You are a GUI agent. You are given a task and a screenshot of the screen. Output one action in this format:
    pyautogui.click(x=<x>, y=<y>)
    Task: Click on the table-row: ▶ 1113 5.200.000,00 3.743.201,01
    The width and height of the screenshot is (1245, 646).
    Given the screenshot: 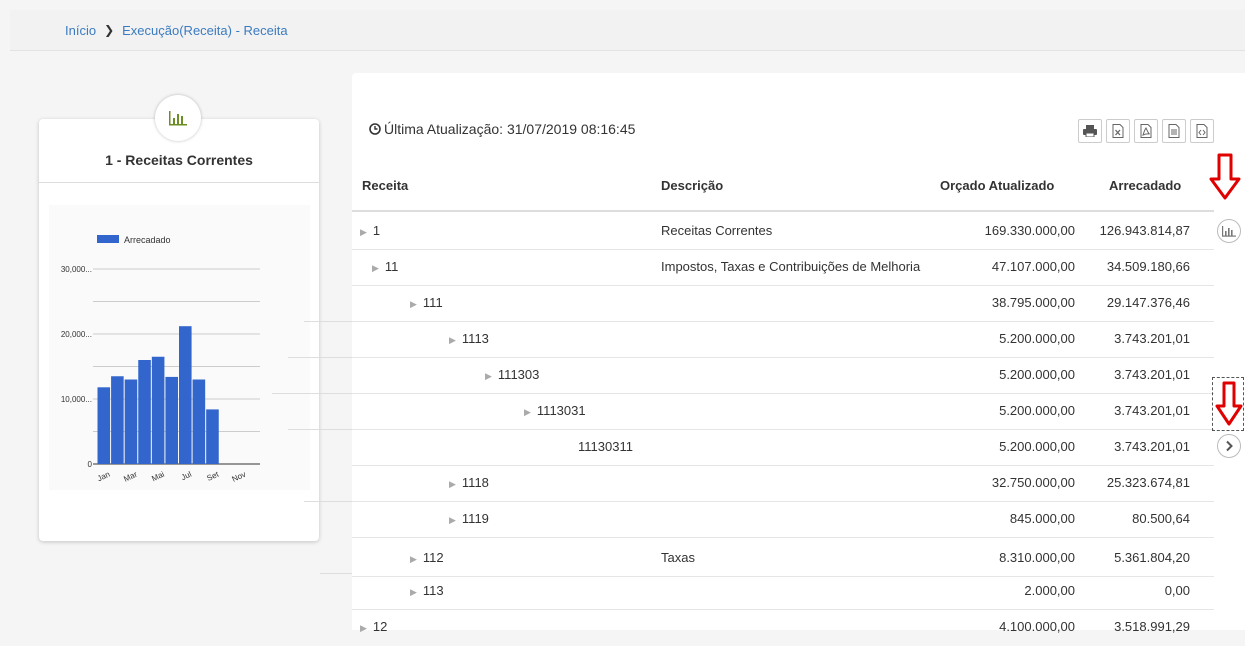 What is the action you would take?
    pyautogui.click(x=783, y=339)
    